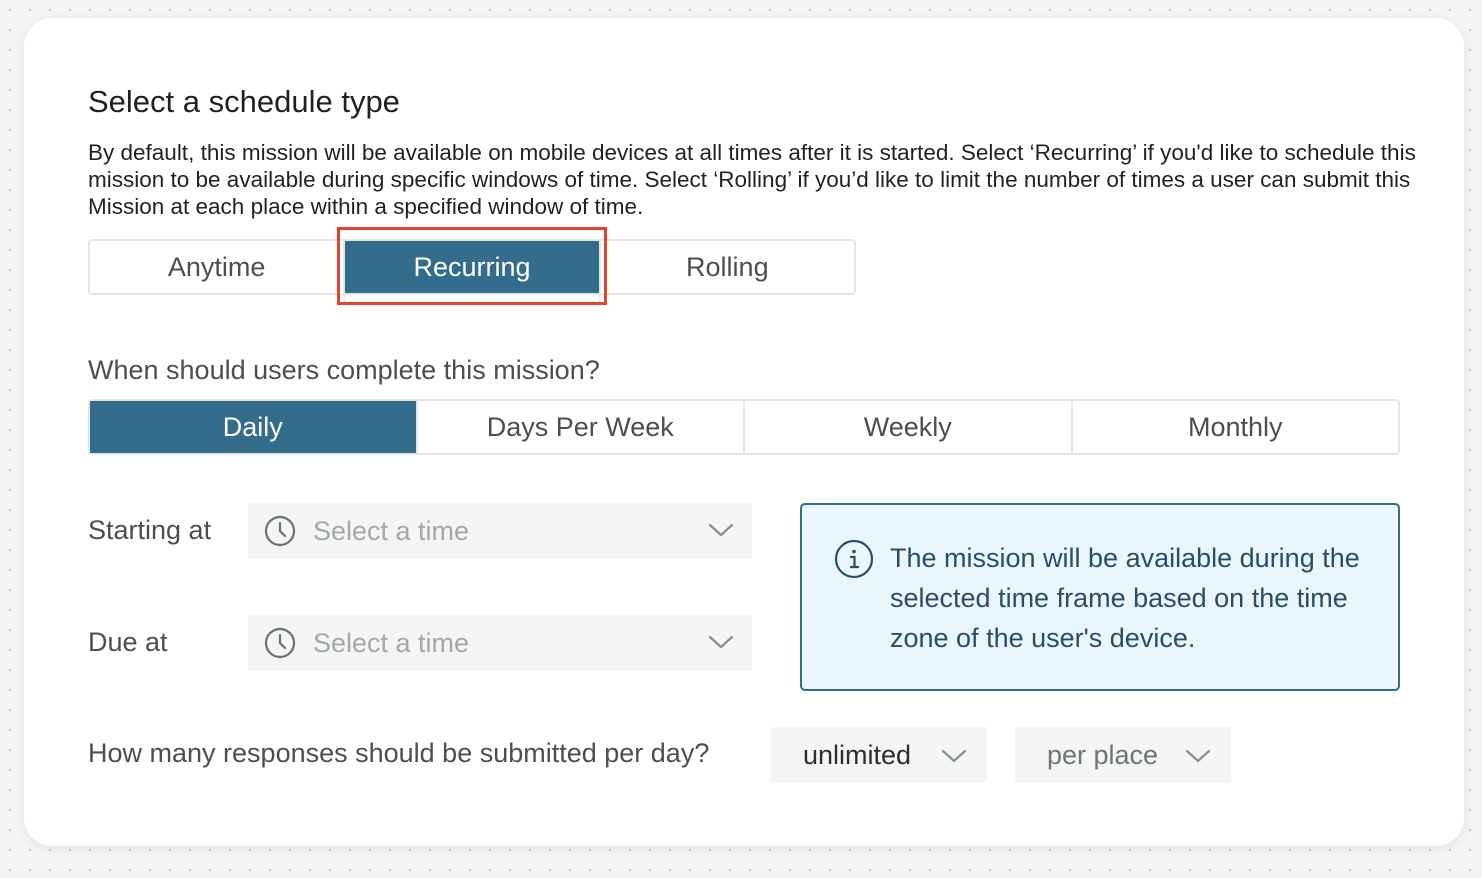 This screenshot has width=1482, height=878. Describe the element at coordinates (500, 531) in the screenshot. I see `starting-time-select: Select a time` at that location.